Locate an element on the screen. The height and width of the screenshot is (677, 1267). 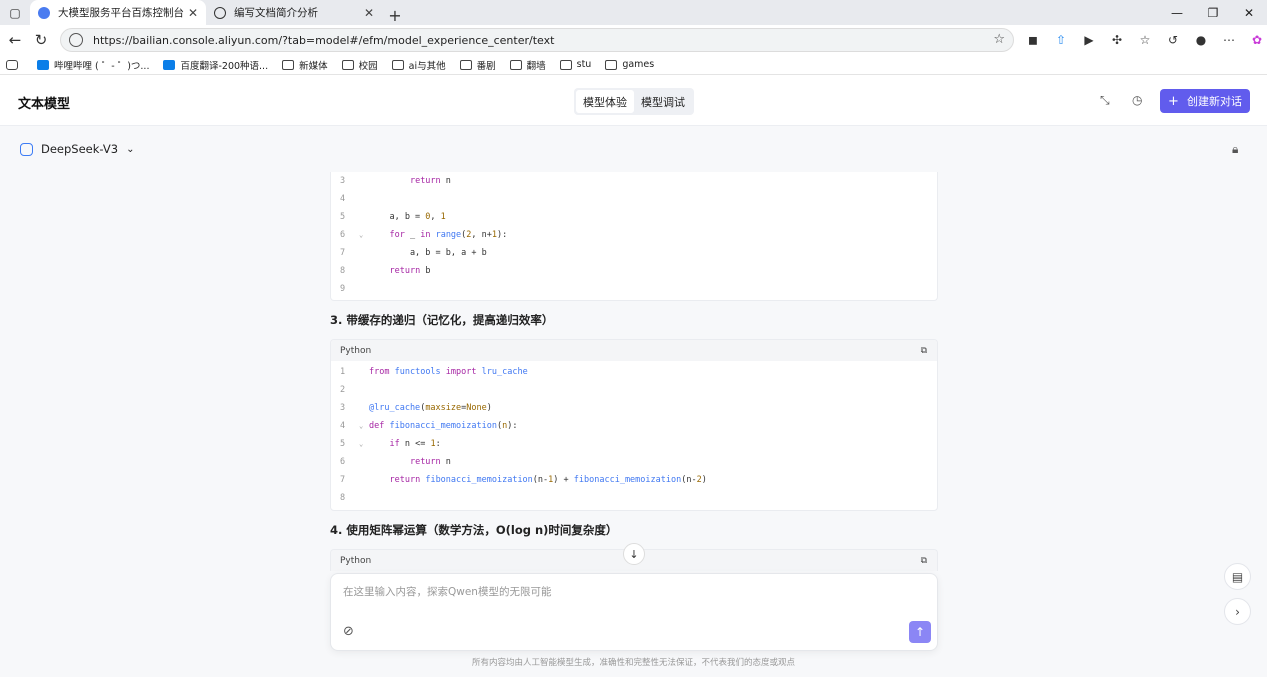
bookmark-folder-stu: stu is located at coordinates (575, 64).